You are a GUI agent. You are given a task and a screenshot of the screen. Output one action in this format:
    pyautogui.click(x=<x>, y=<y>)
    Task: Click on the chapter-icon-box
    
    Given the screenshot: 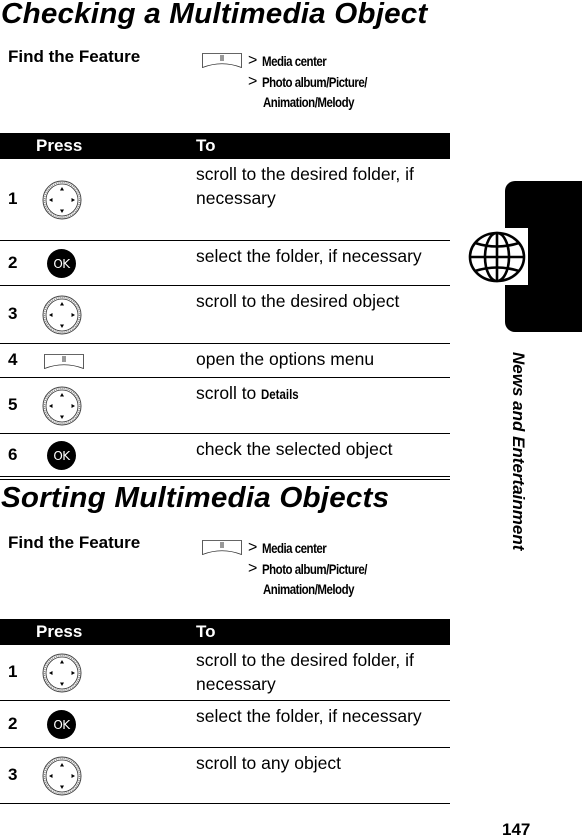 What is the action you would take?
    pyautogui.click(x=497, y=256)
    